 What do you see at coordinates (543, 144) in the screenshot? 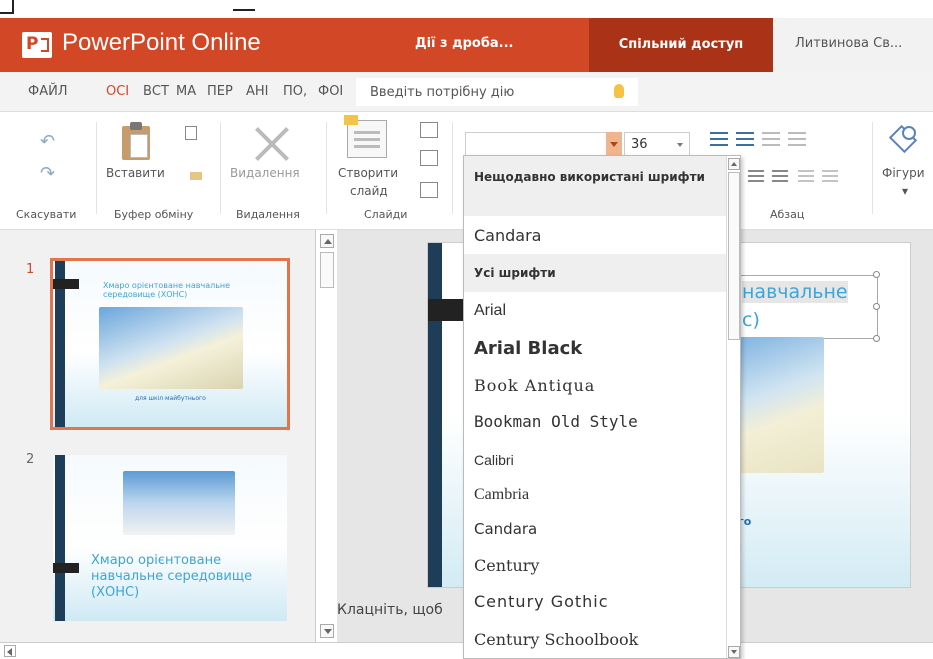
I see `font-name-input` at bounding box center [543, 144].